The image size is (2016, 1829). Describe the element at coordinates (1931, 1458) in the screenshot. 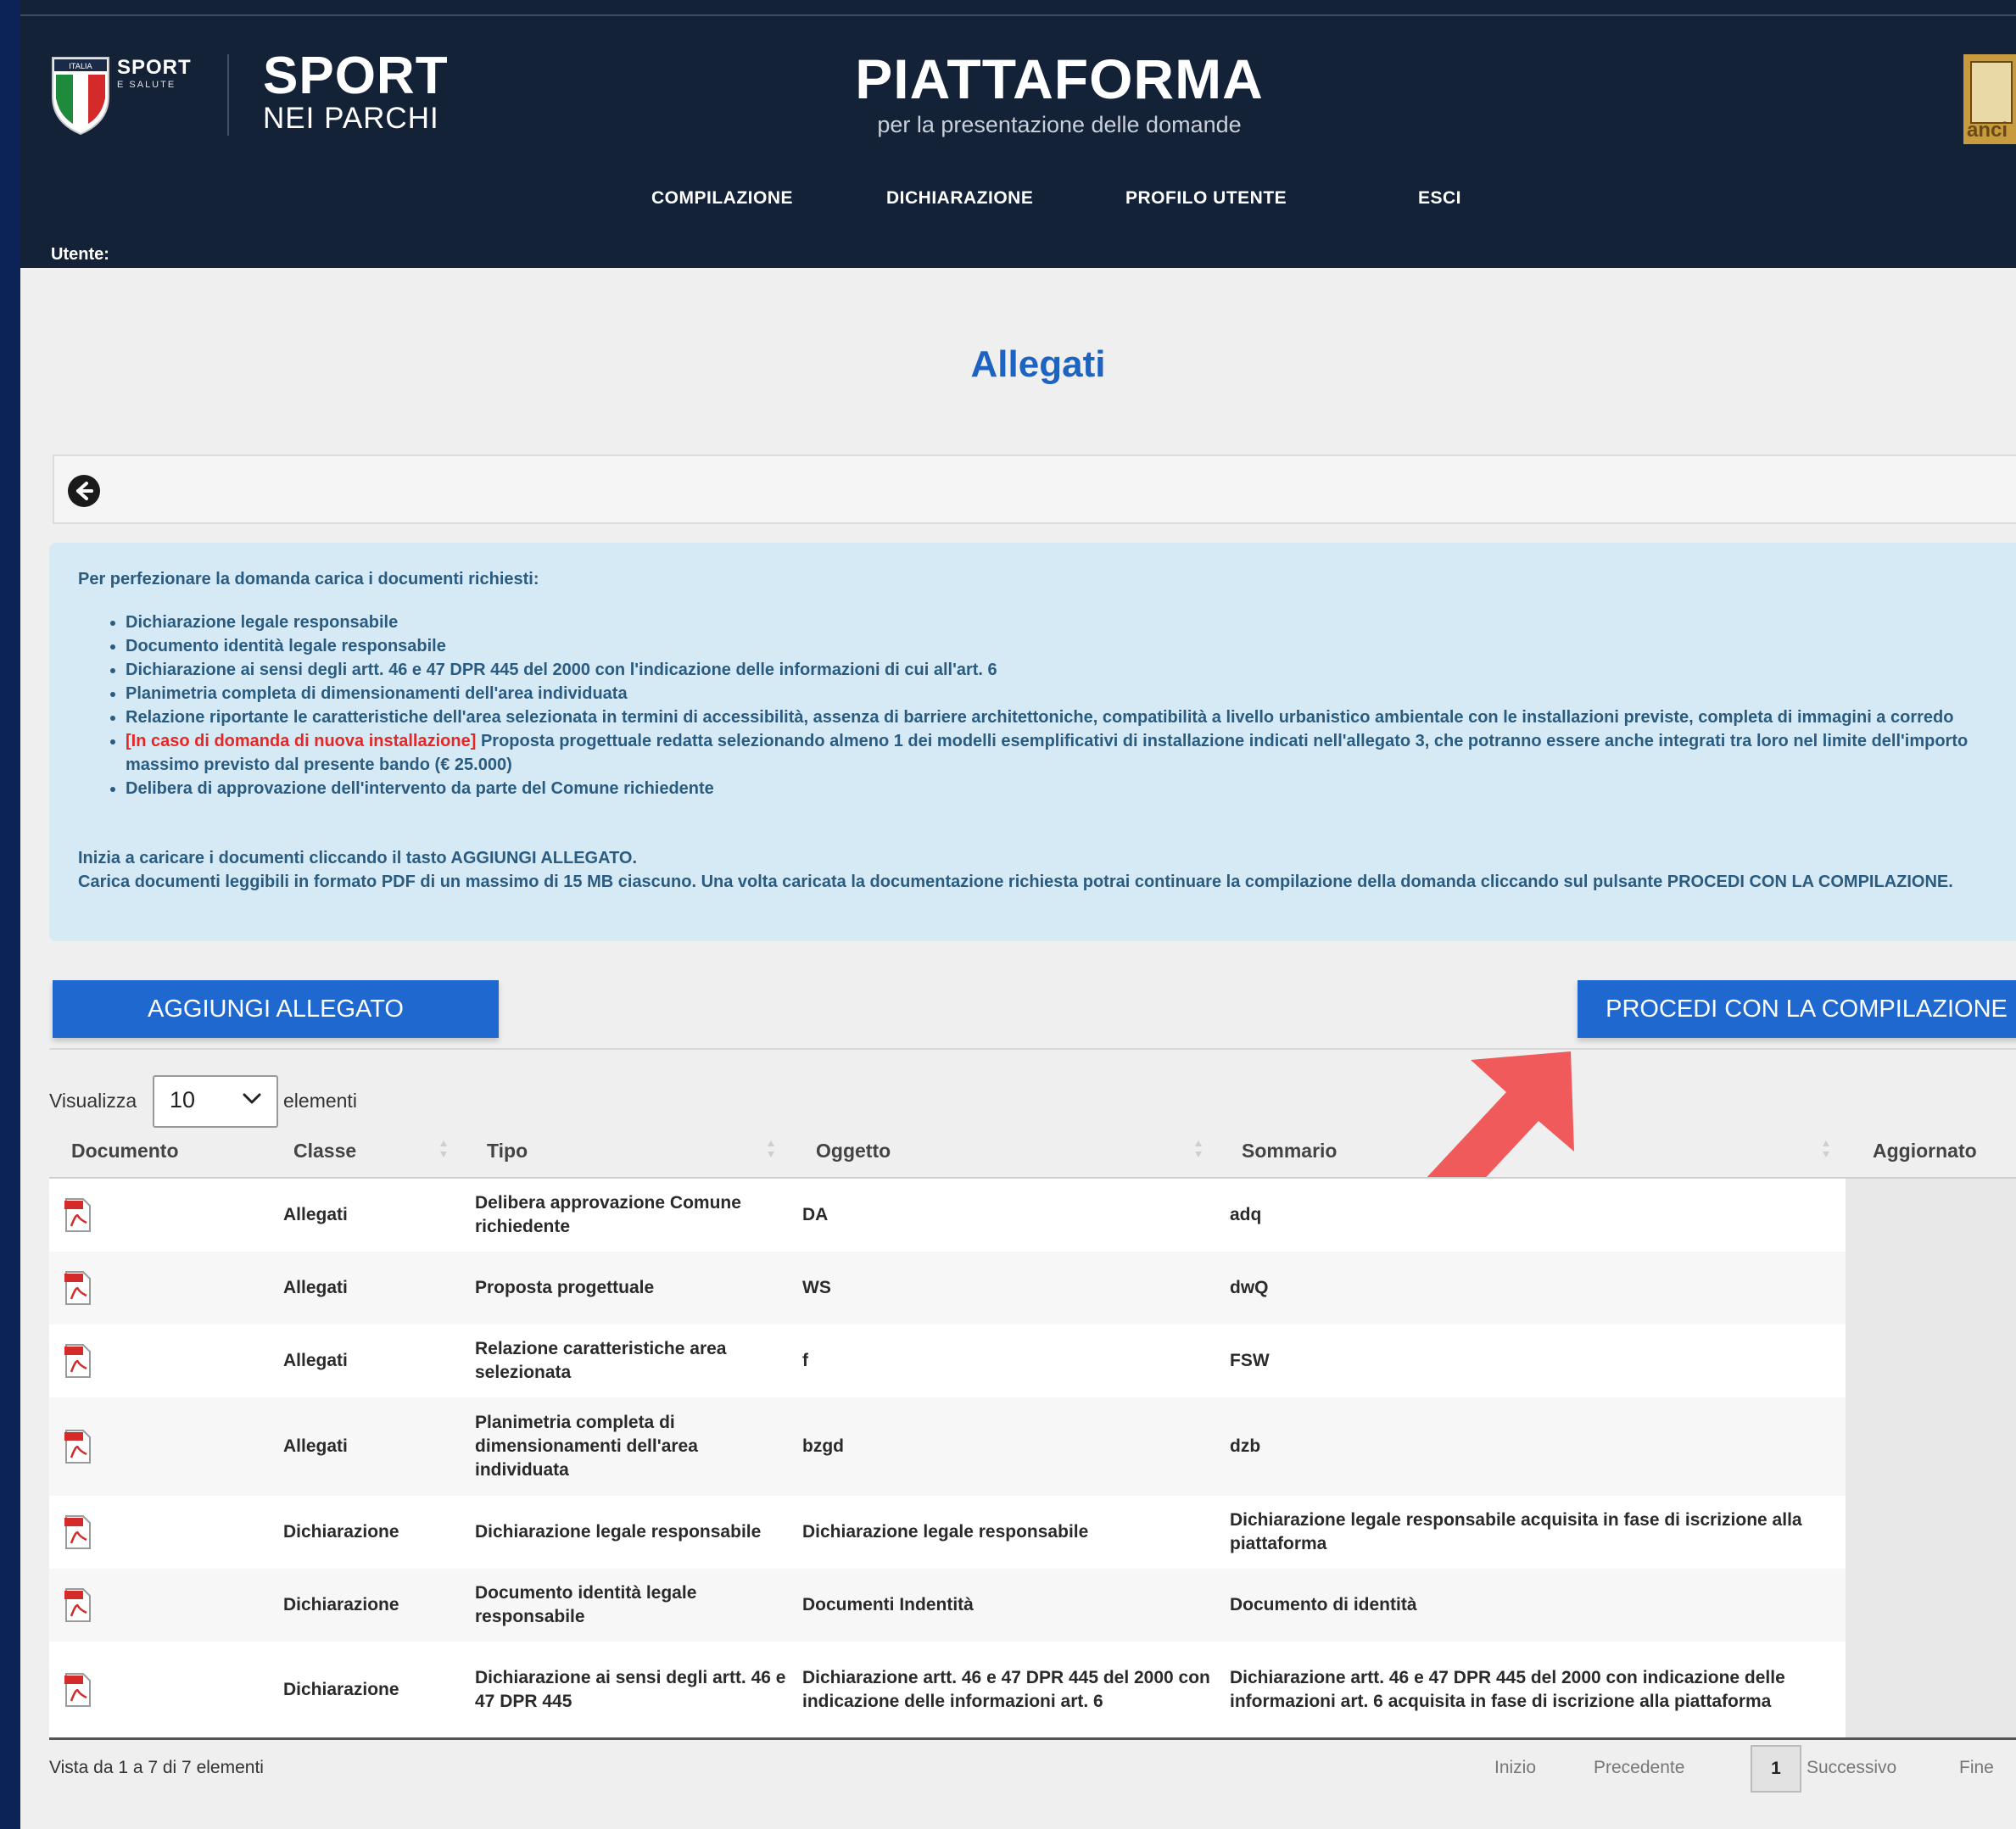

I see `sorted-column-highlight` at that location.